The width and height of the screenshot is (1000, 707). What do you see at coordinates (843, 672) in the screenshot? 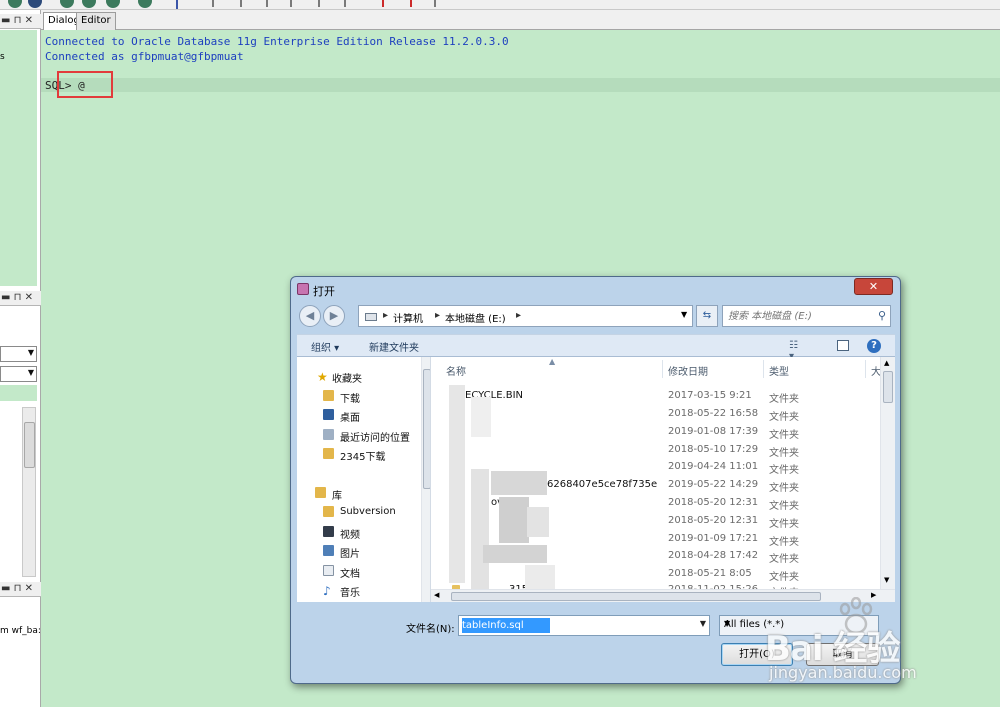
I see `watermark-url: jingyan.baidu.com` at bounding box center [843, 672].